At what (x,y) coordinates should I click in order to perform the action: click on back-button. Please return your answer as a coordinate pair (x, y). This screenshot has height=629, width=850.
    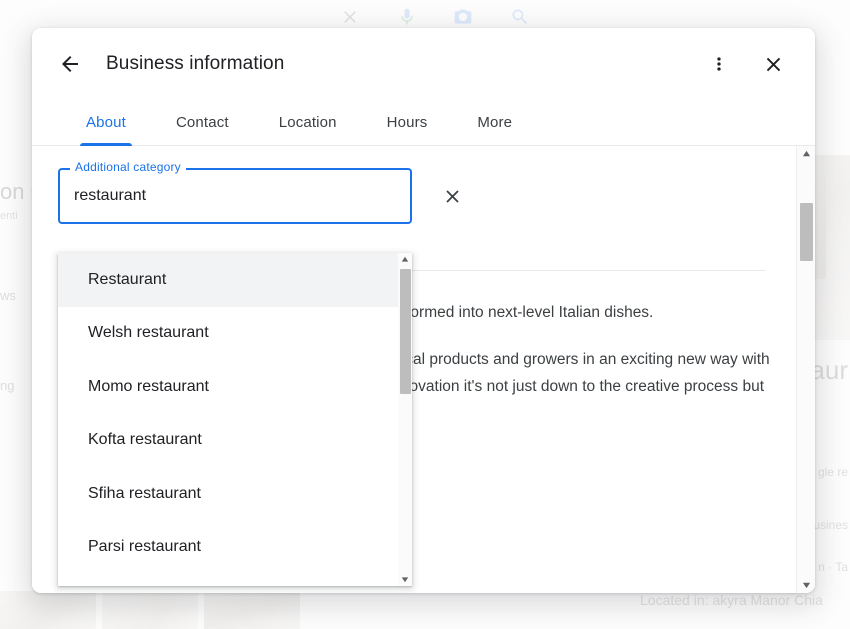
    Looking at the image, I should click on (70, 64).